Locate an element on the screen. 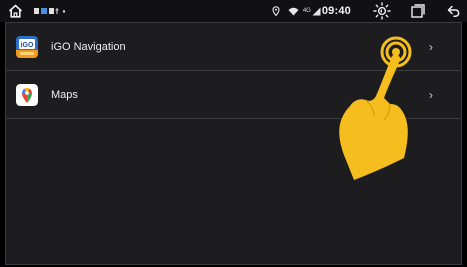  list-item-label: iGO Navigation is located at coordinates (88, 46).